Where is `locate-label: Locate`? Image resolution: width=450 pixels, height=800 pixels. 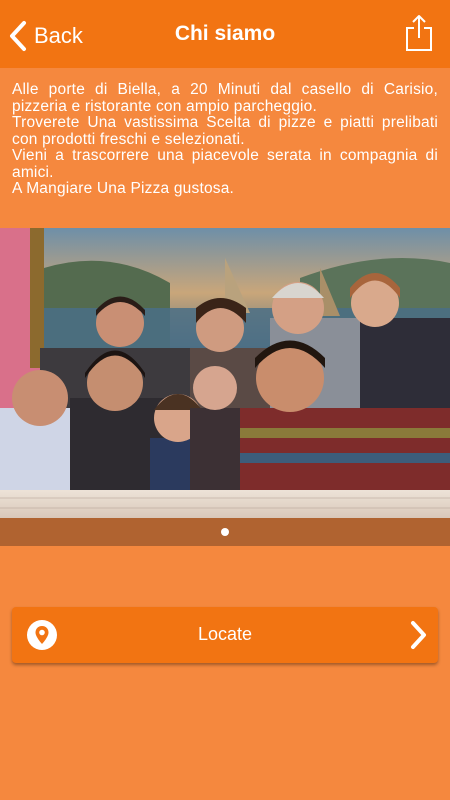
locate-label: Locate is located at coordinates (225, 634).